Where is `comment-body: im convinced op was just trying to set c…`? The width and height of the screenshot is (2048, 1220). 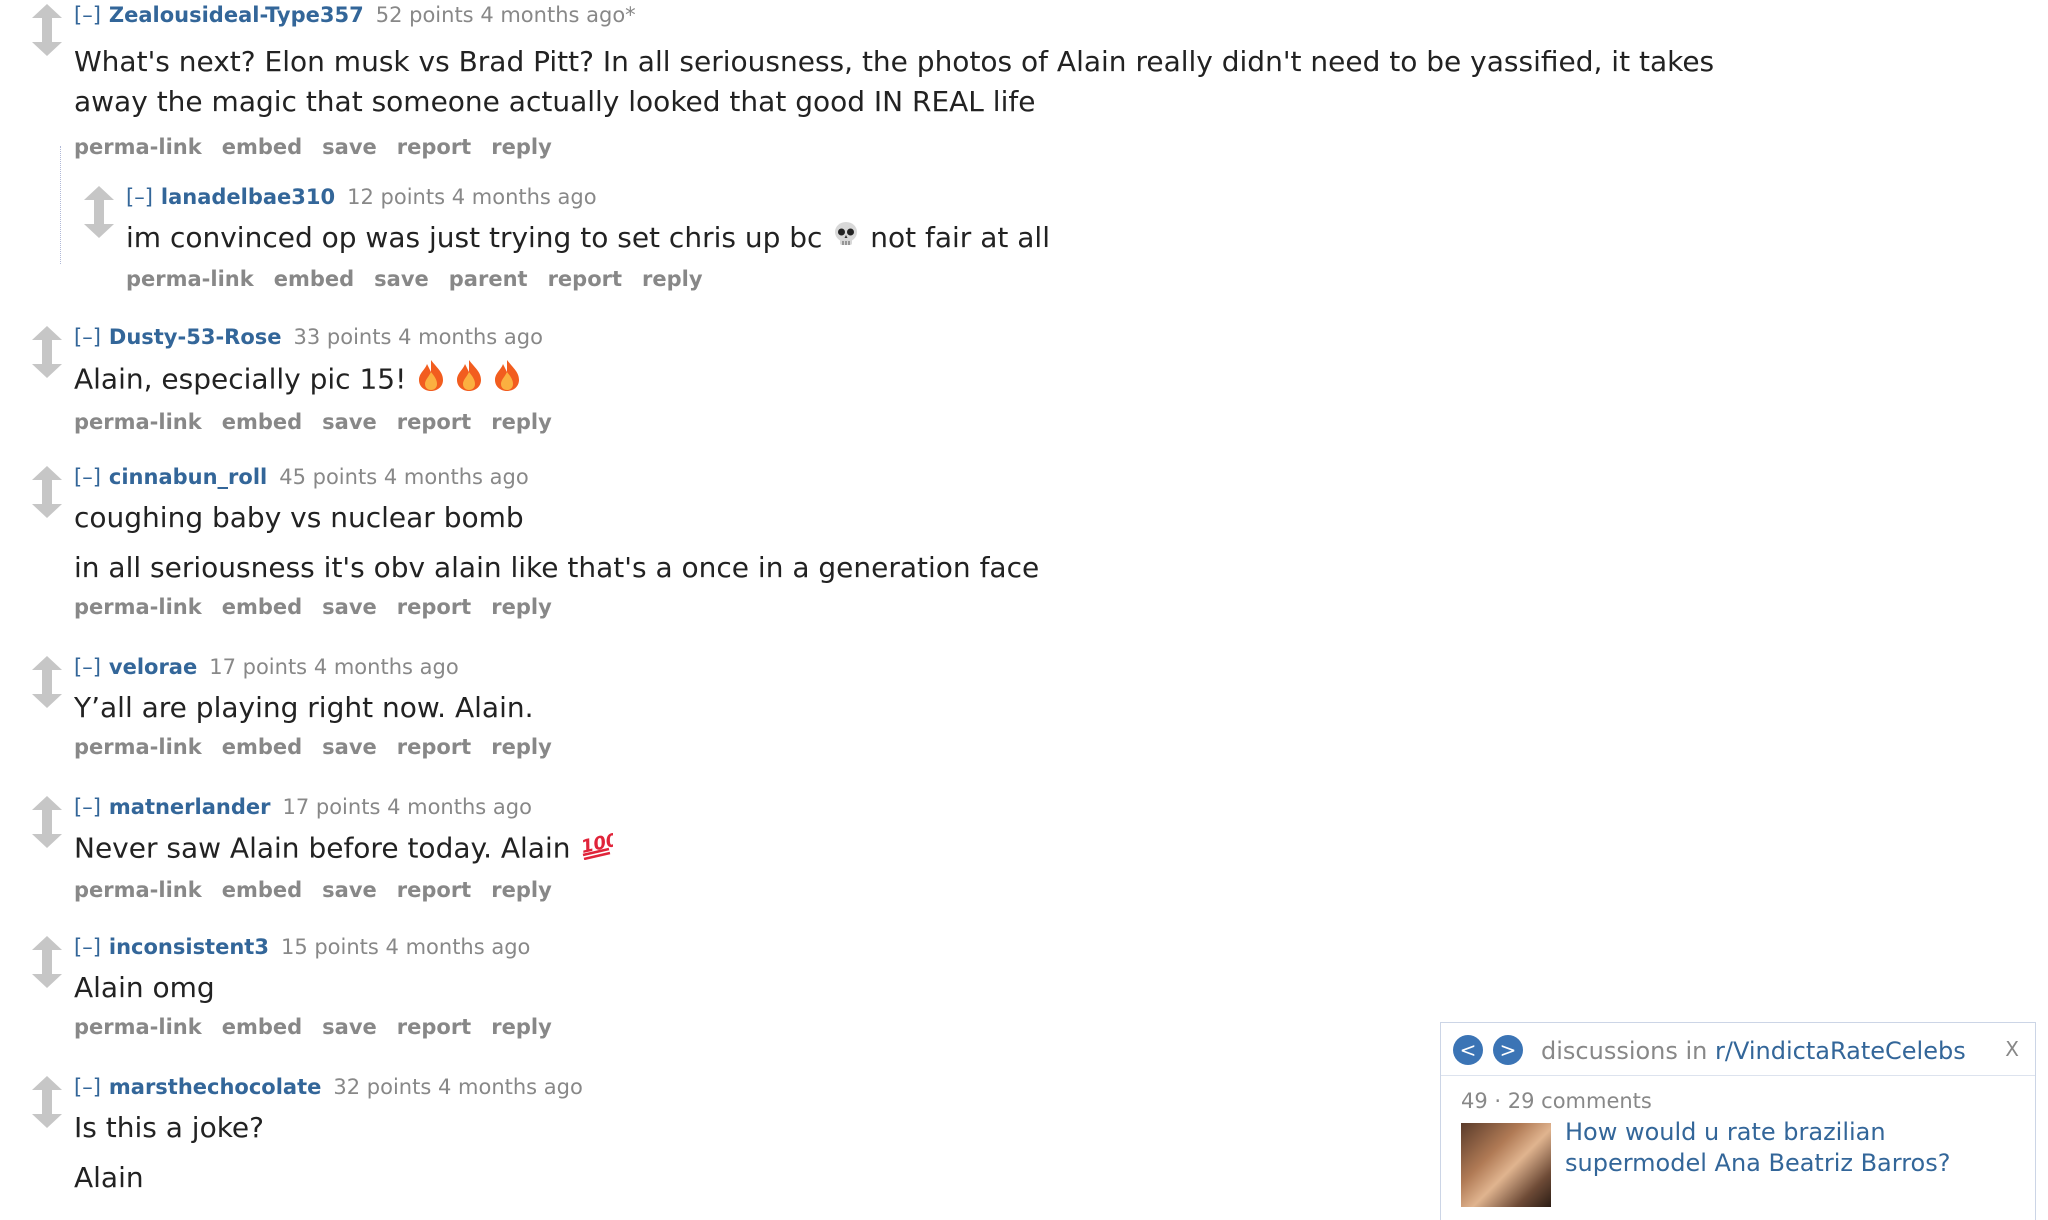 comment-body: im convinced op was just trying to set c… is located at coordinates (588, 239).